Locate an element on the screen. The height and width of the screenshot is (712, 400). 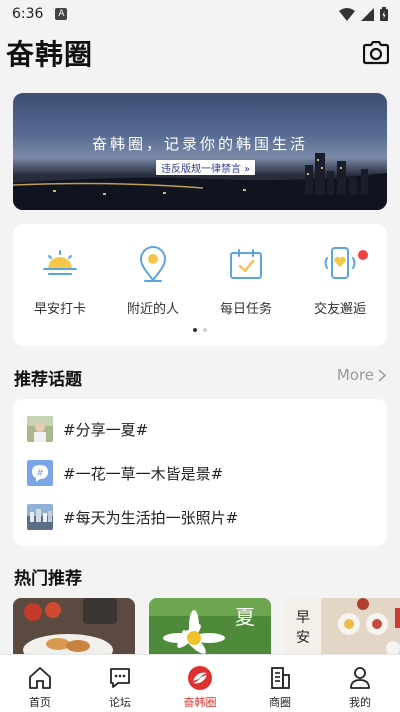
more-topics-link: More is located at coordinates (361, 375).